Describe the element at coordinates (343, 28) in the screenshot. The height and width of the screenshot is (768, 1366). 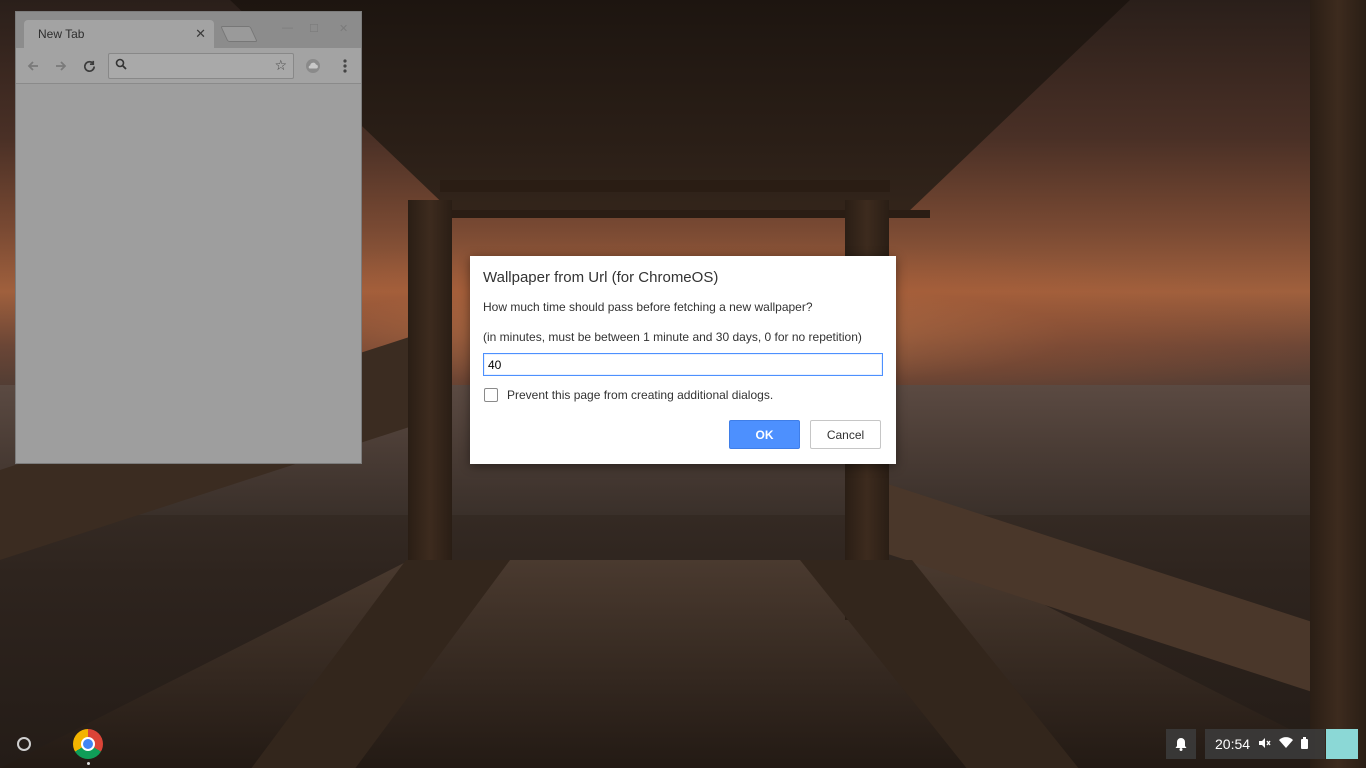
I see `close-window-icon: ✕` at that location.